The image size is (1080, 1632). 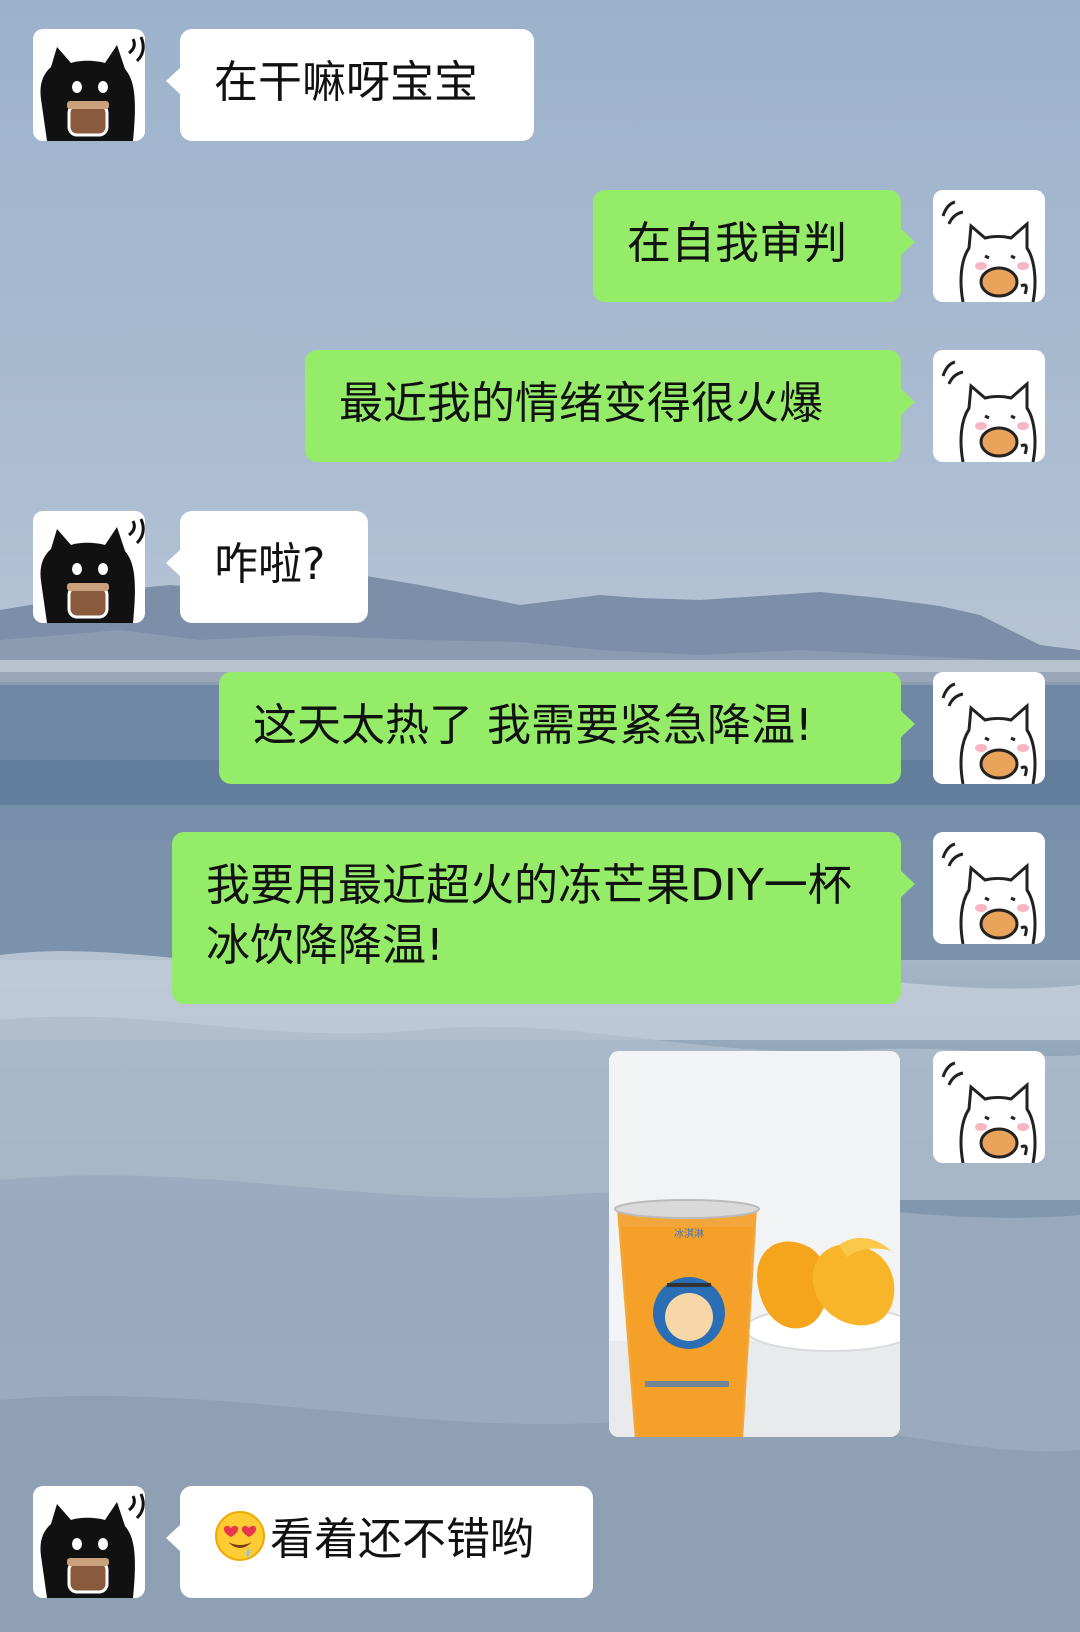 What do you see at coordinates (402, 1539) in the screenshot?
I see `message-text: 看着还不错哟` at bounding box center [402, 1539].